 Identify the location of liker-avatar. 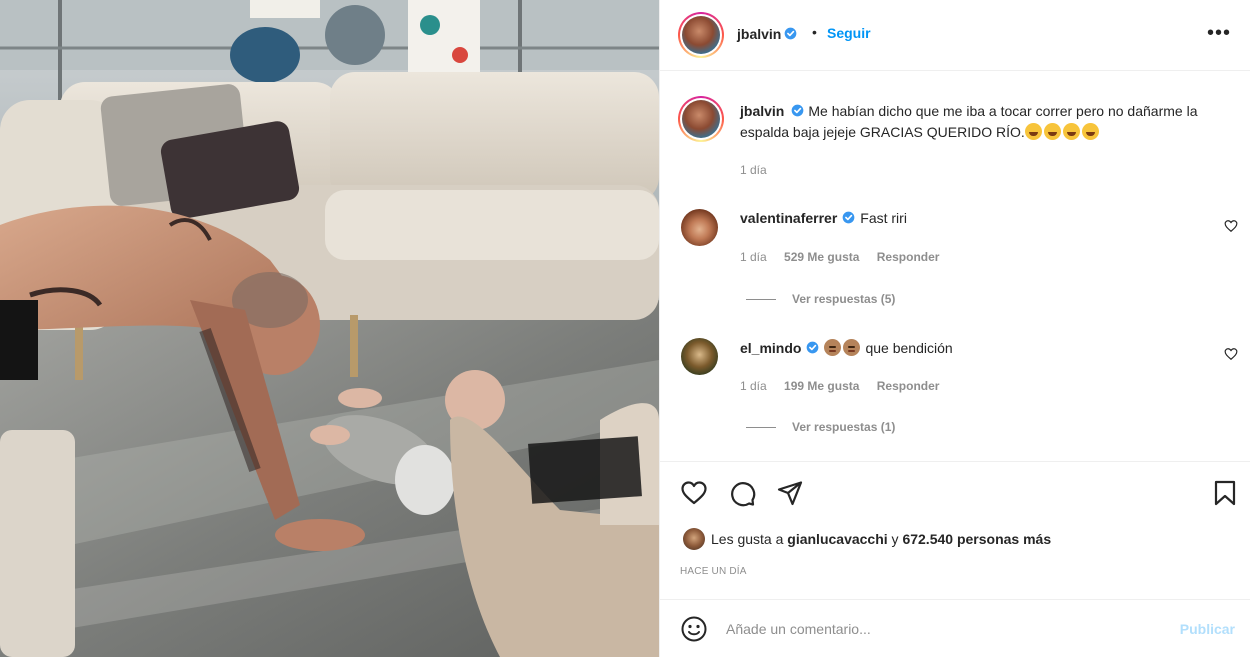
(694, 539).